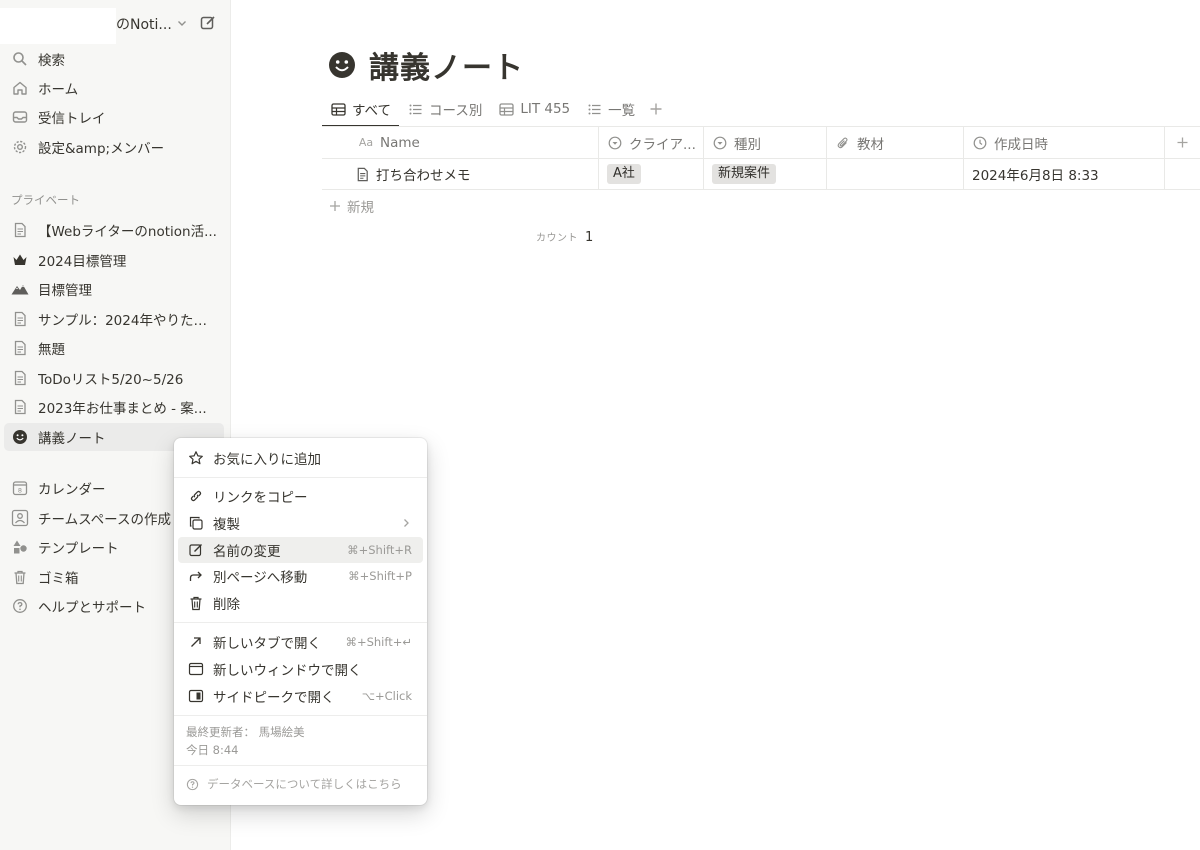  Describe the element at coordinates (260, 498) in the screenshot. I see `menu-item-label: リンクをコピー` at that location.